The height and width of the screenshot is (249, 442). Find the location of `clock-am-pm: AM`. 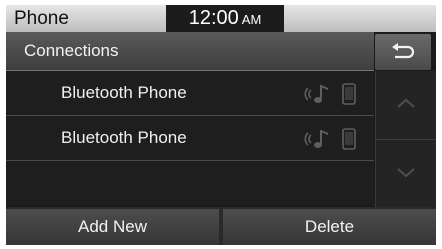

clock-am-pm: AM is located at coordinates (251, 19).